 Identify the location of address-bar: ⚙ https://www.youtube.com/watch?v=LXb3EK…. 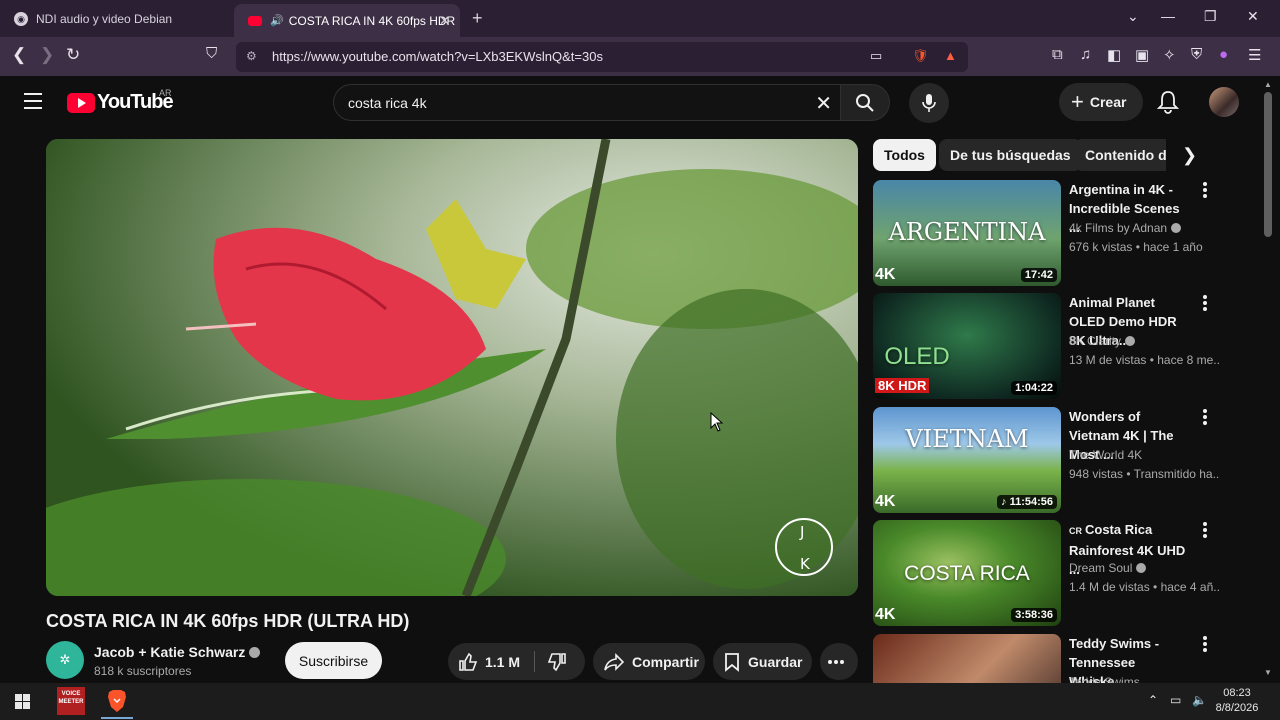
(602, 57).